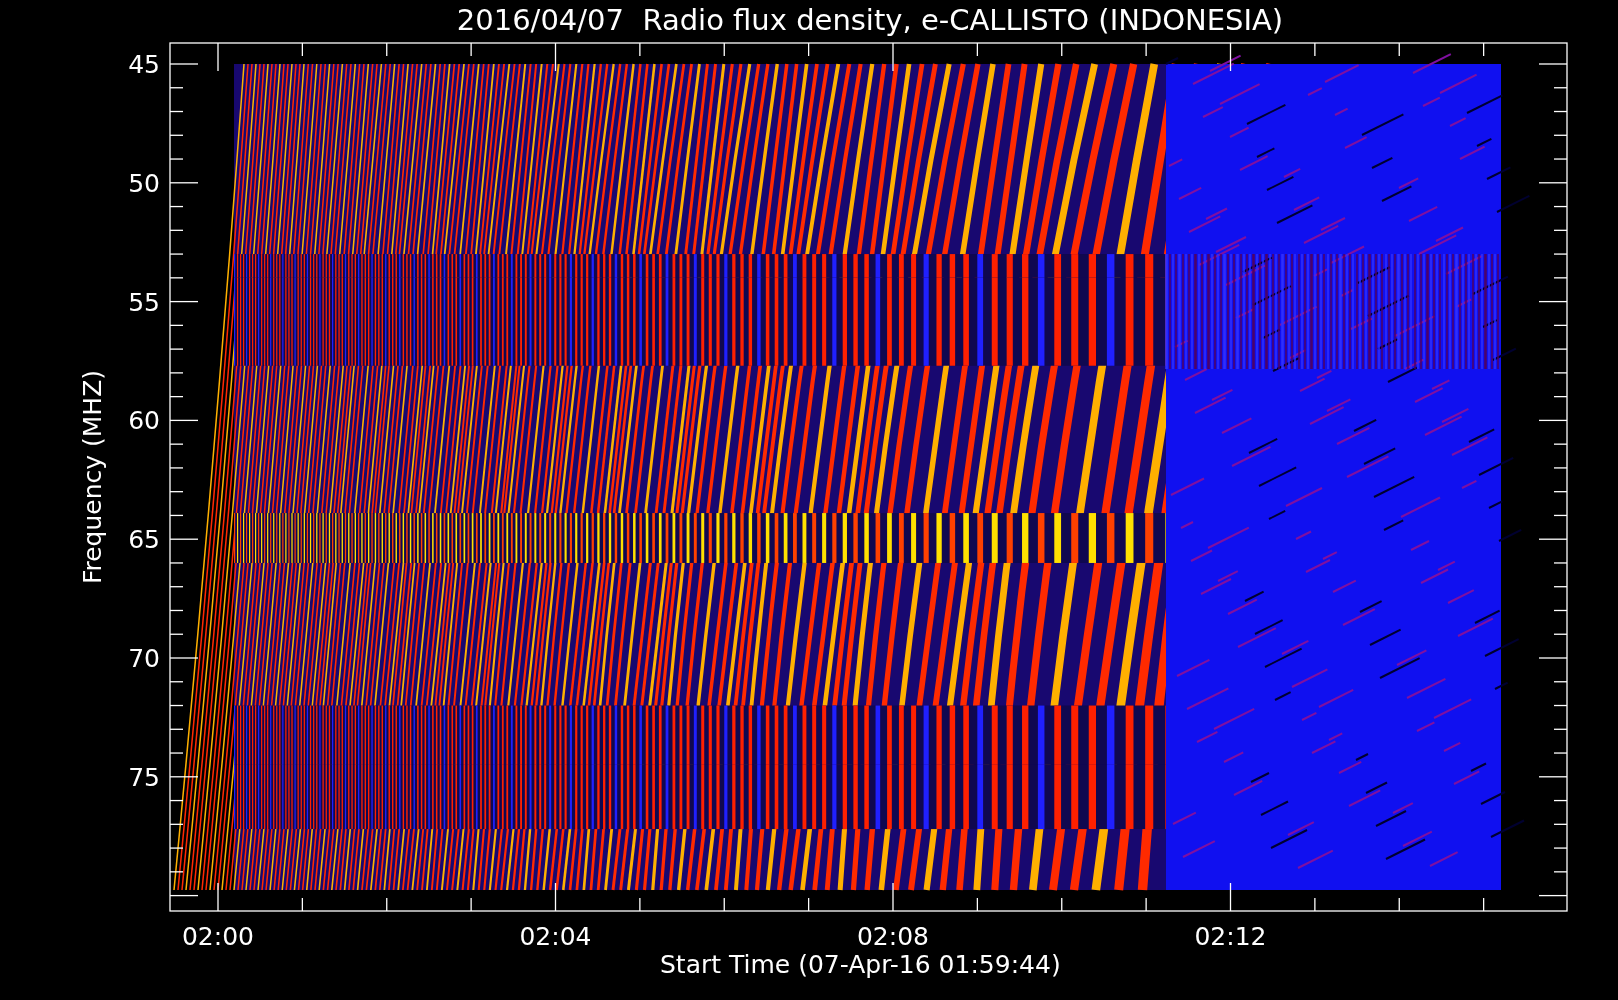 The height and width of the screenshot is (1000, 1618). I want to click on tick-label: 02:04, so click(555, 936).